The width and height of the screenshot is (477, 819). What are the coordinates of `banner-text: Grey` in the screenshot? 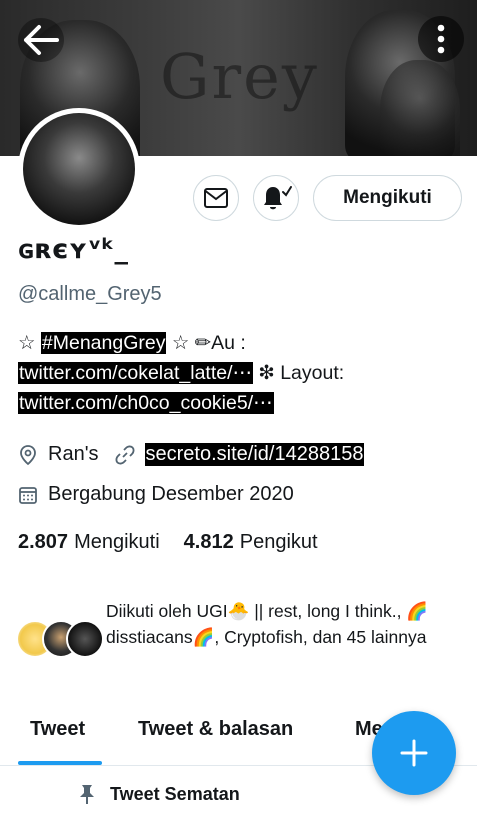 It's located at (239, 76).